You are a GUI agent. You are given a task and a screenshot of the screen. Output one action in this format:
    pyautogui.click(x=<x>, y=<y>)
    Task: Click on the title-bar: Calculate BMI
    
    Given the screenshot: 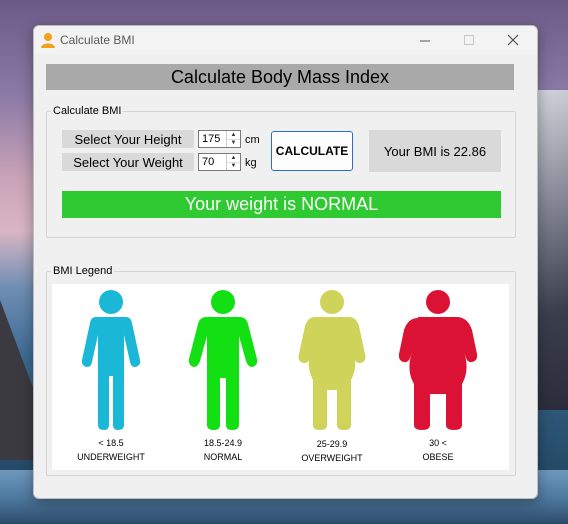 What is the action you would take?
    pyautogui.click(x=285, y=40)
    